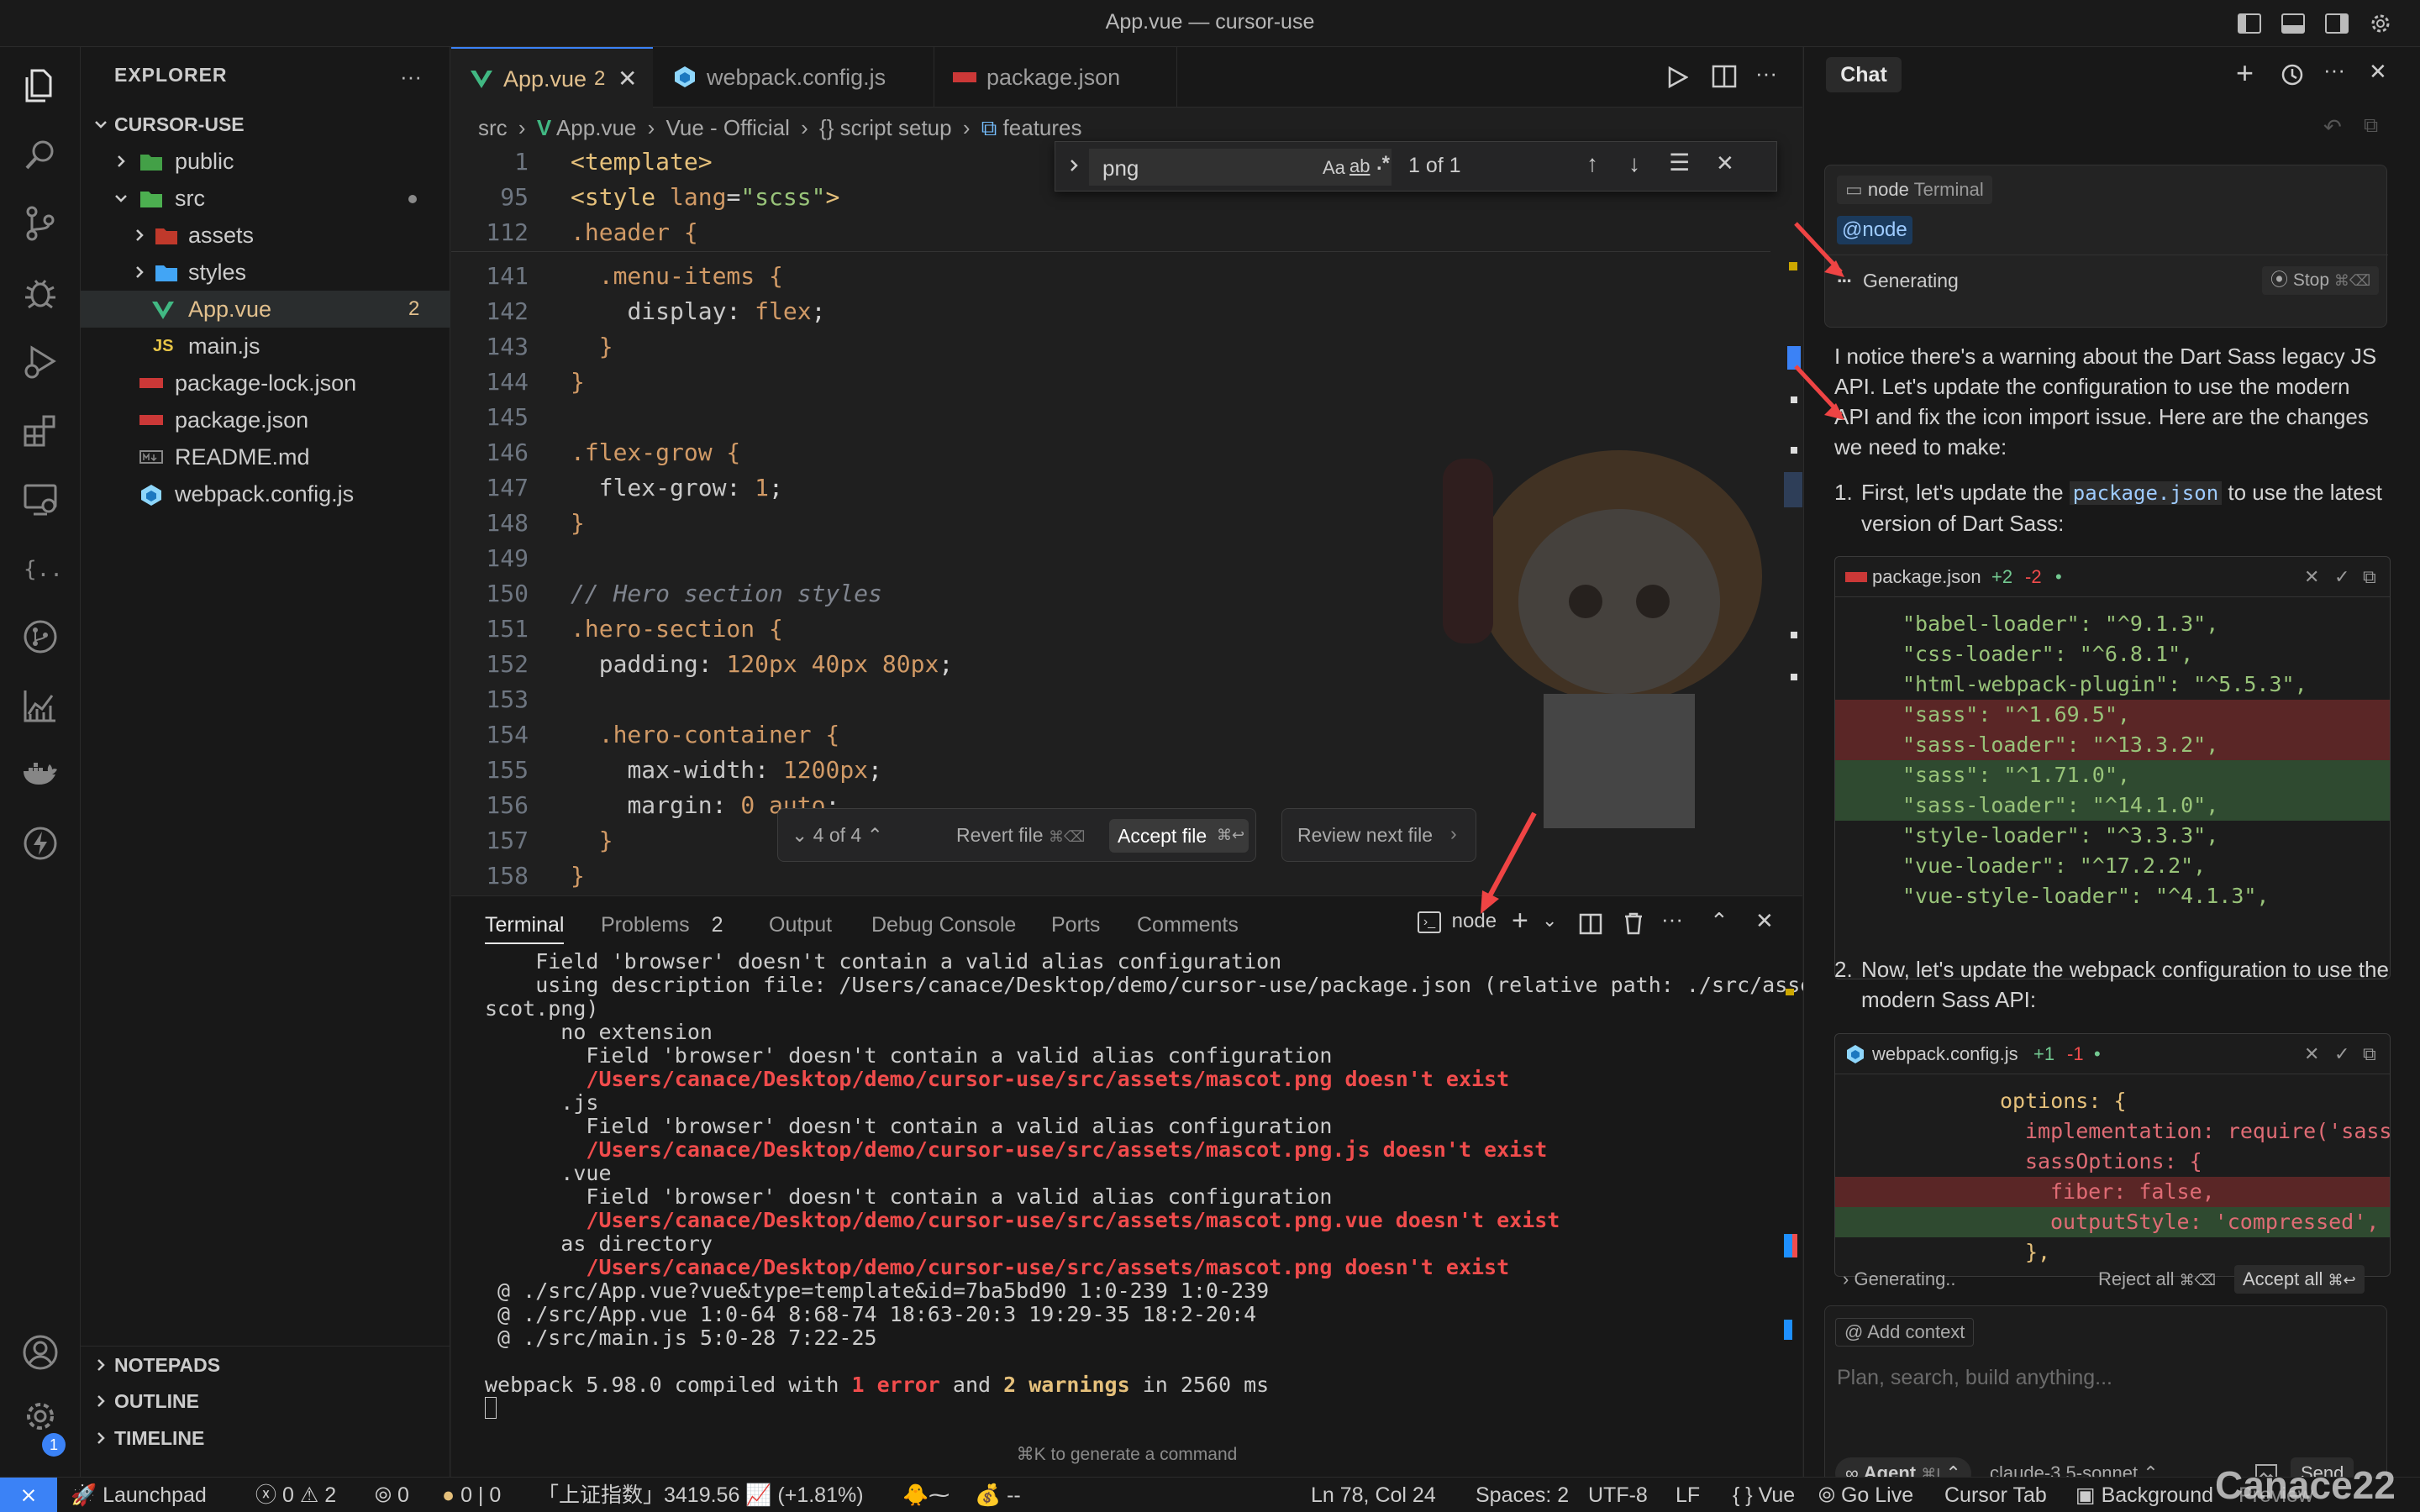 This screenshot has height=1512, width=2420. What do you see at coordinates (552, 77) in the screenshot?
I see `tab-app-vue: App.vue 2 ✕` at bounding box center [552, 77].